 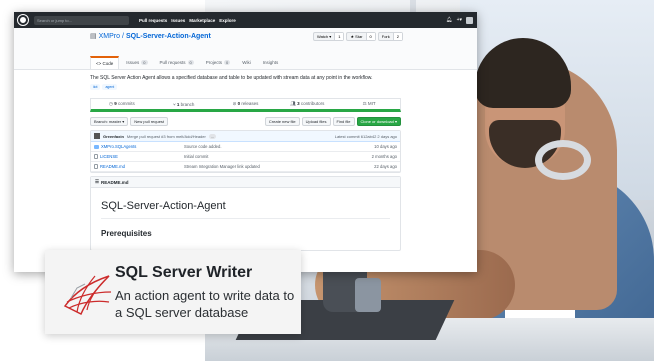 I want to click on stat-releases: ⊘ 0 releases, so click(x=246, y=104).